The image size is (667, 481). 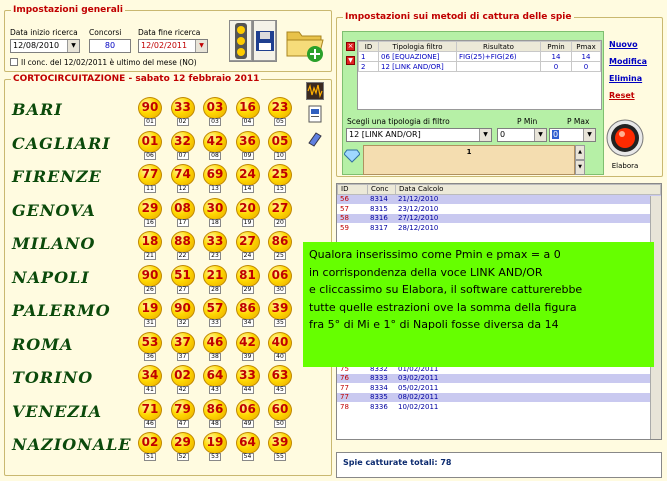 I want to click on result-scroll-up: ▲, so click(x=580, y=152).